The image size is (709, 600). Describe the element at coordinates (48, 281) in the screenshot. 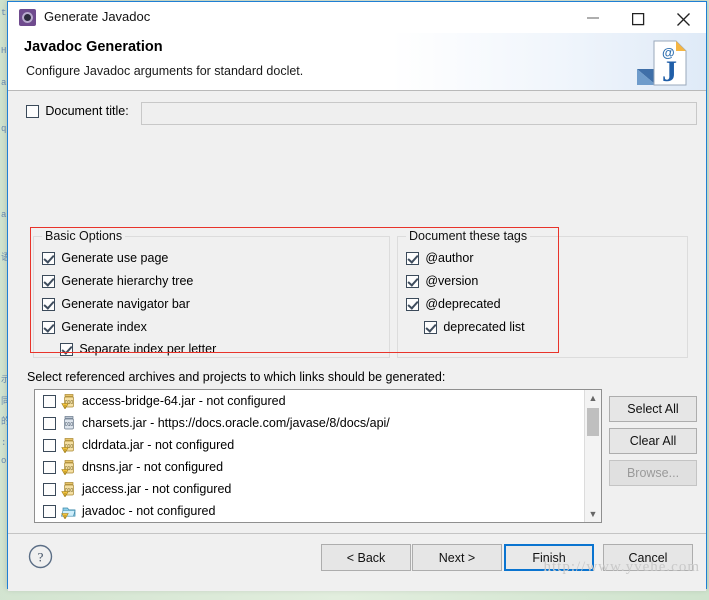

I see `generate-hierarchy-tree-checkbox` at that location.